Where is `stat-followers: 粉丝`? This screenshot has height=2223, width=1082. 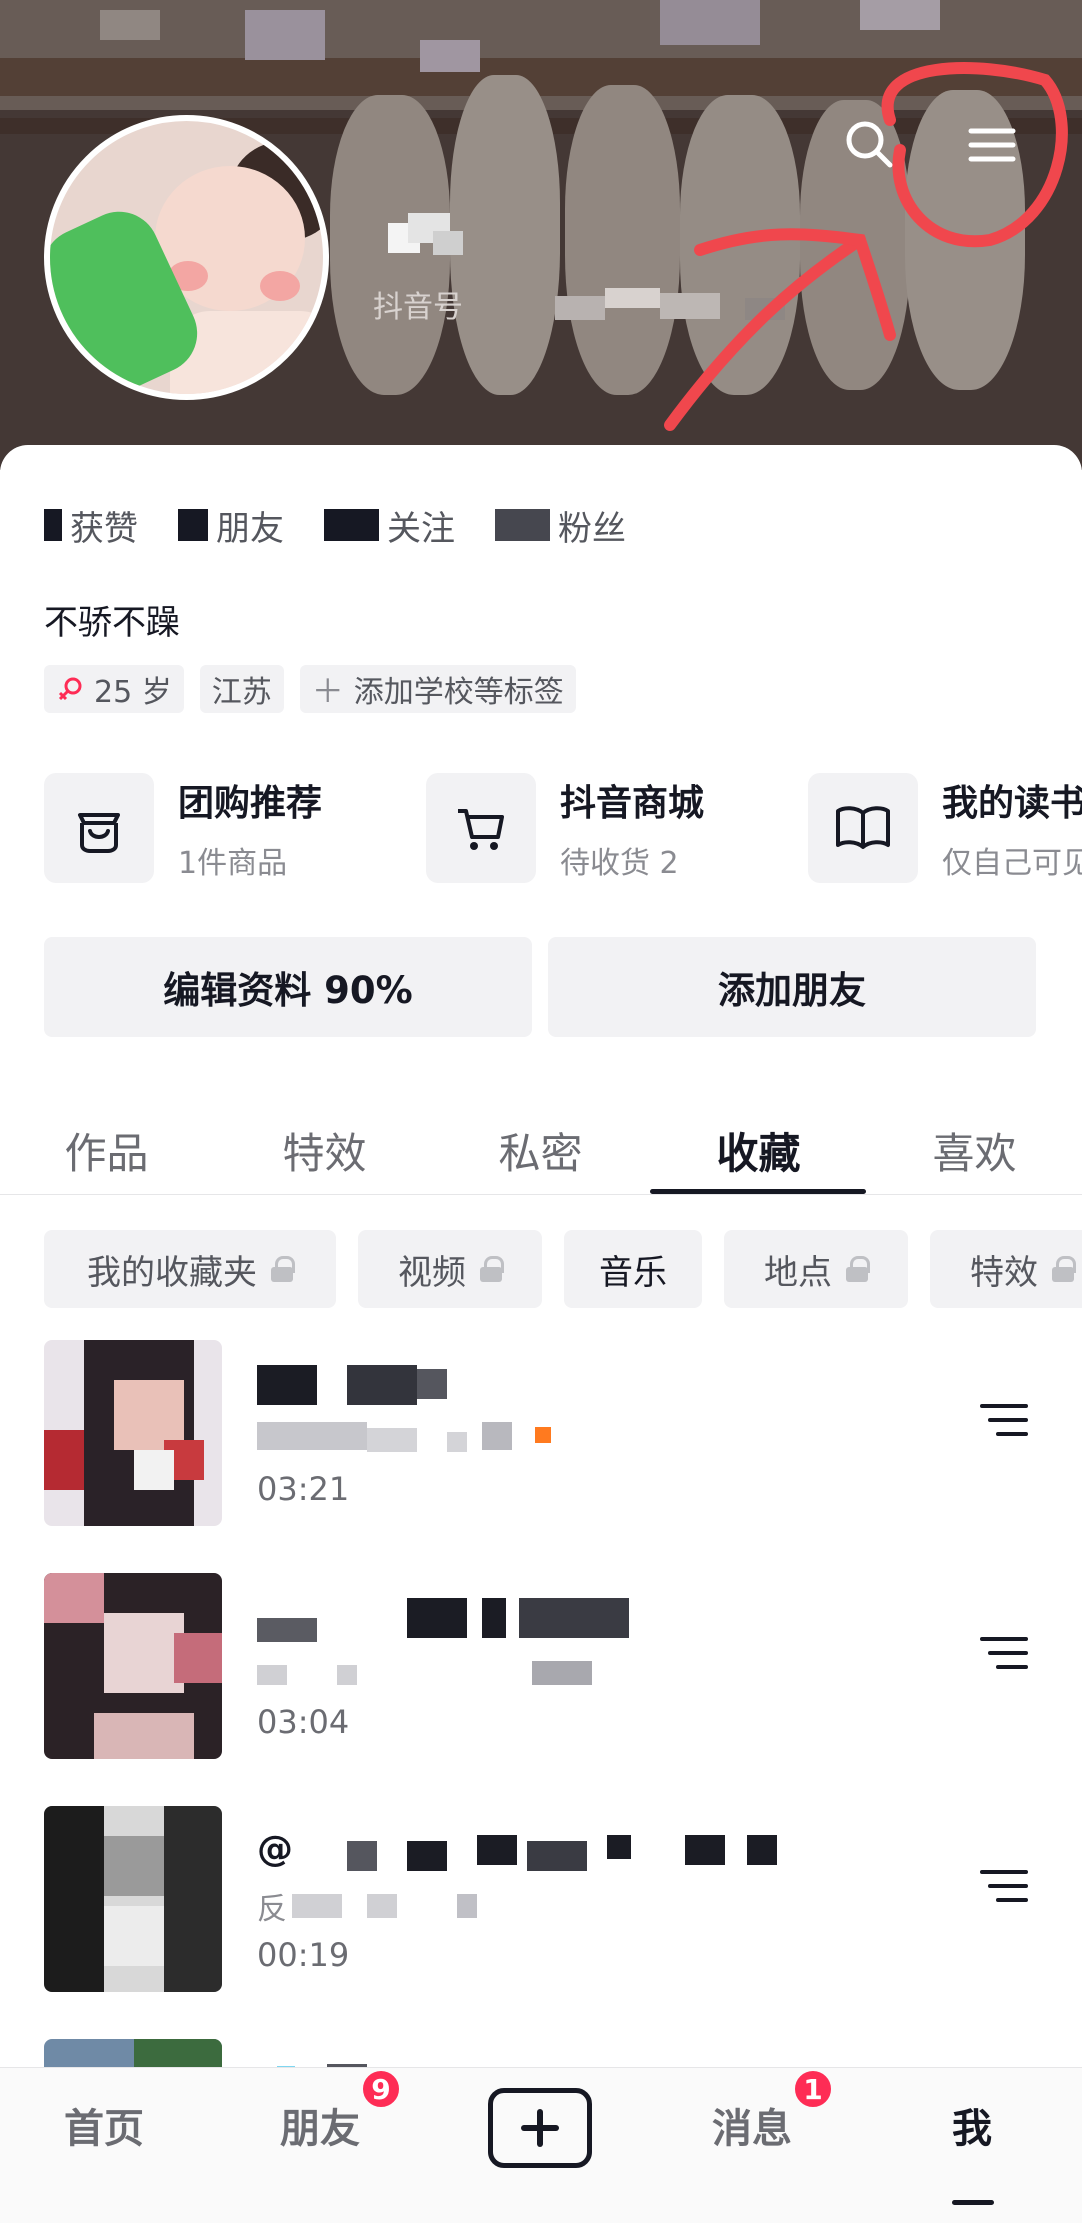
stat-followers: 粉丝 is located at coordinates (560, 525).